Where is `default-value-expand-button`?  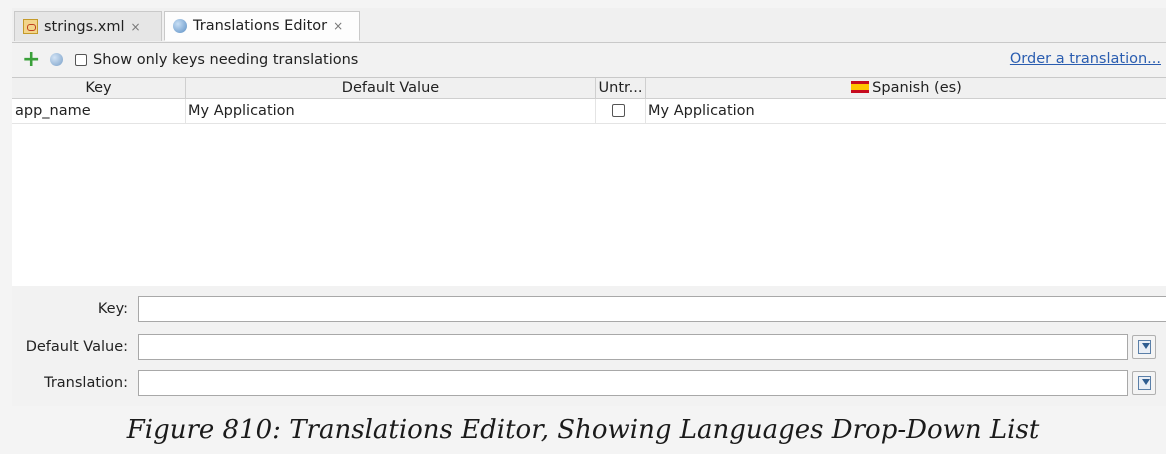
default-value-expand-button is located at coordinates (1144, 347).